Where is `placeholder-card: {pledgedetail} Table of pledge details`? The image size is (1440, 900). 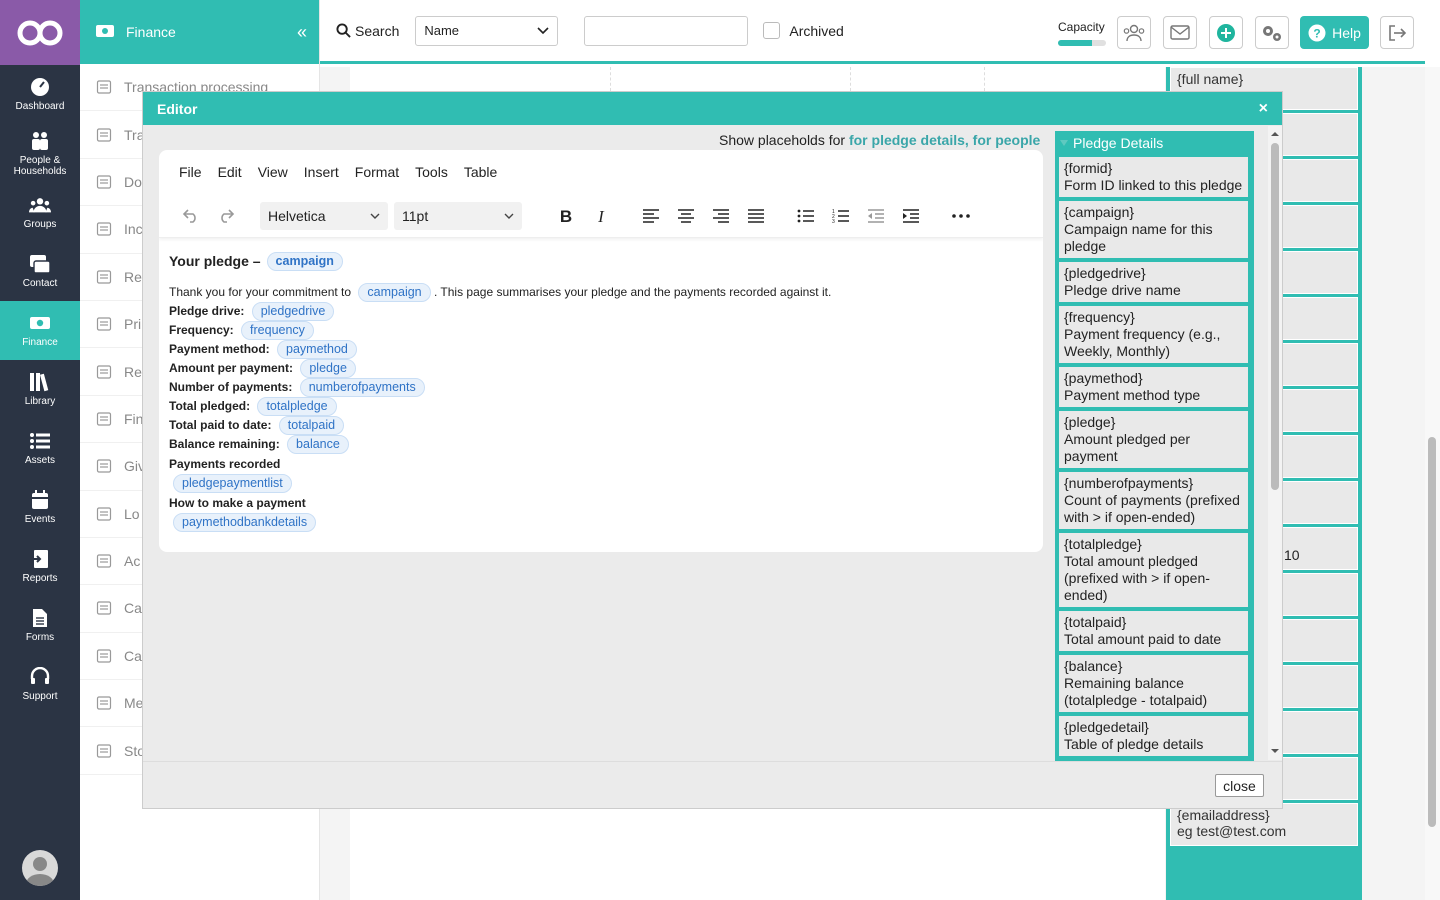
placeholder-card: {pledgedetail} Table of pledge details is located at coordinates (1153, 736).